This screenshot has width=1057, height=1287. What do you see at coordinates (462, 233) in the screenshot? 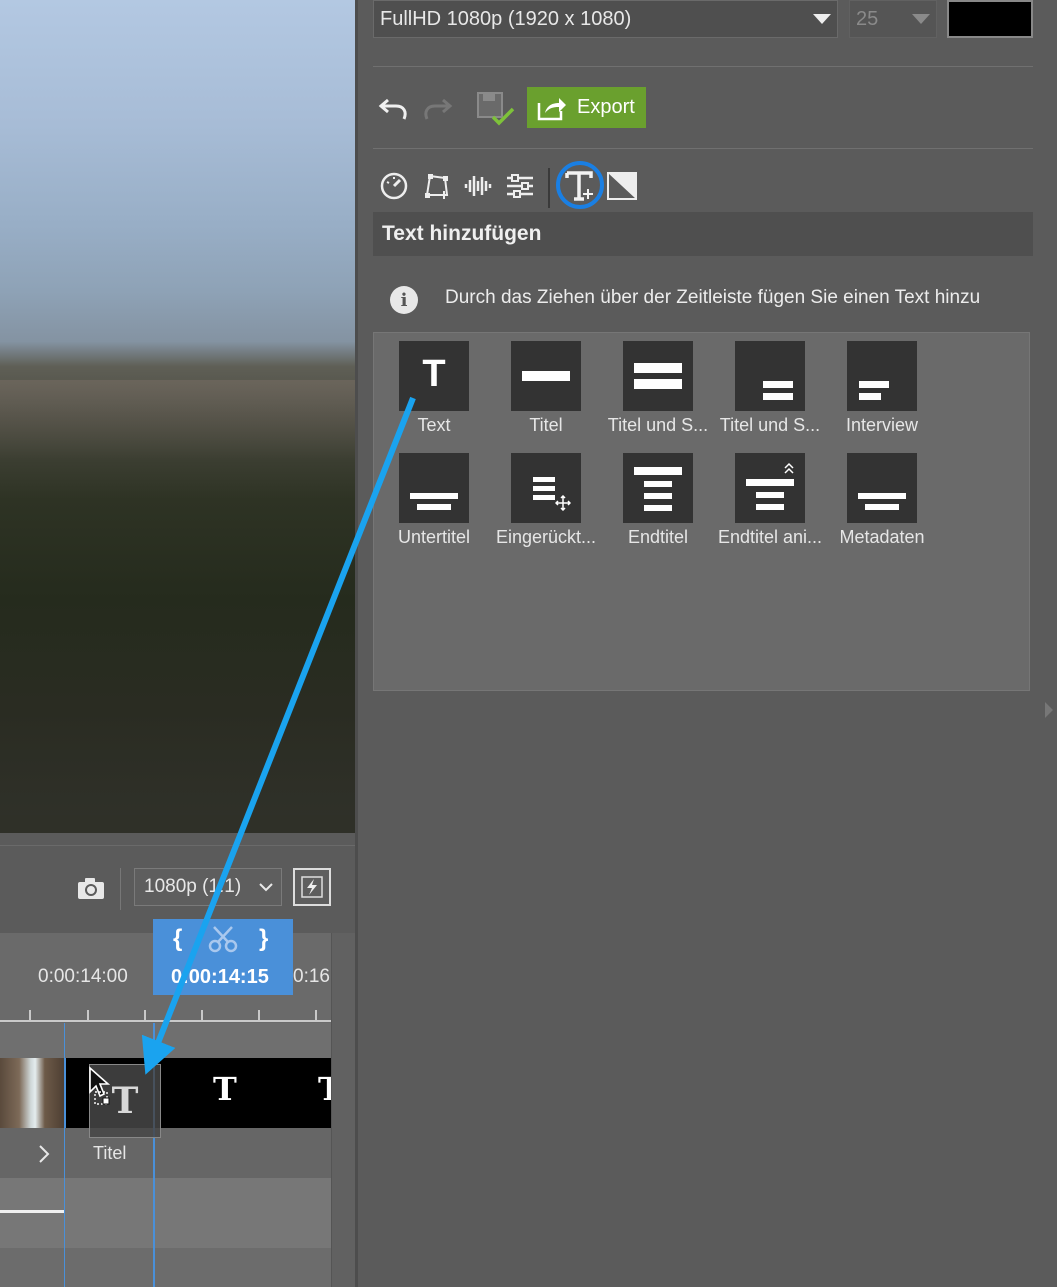
I see `section-title: Text hinzufügen` at bounding box center [462, 233].